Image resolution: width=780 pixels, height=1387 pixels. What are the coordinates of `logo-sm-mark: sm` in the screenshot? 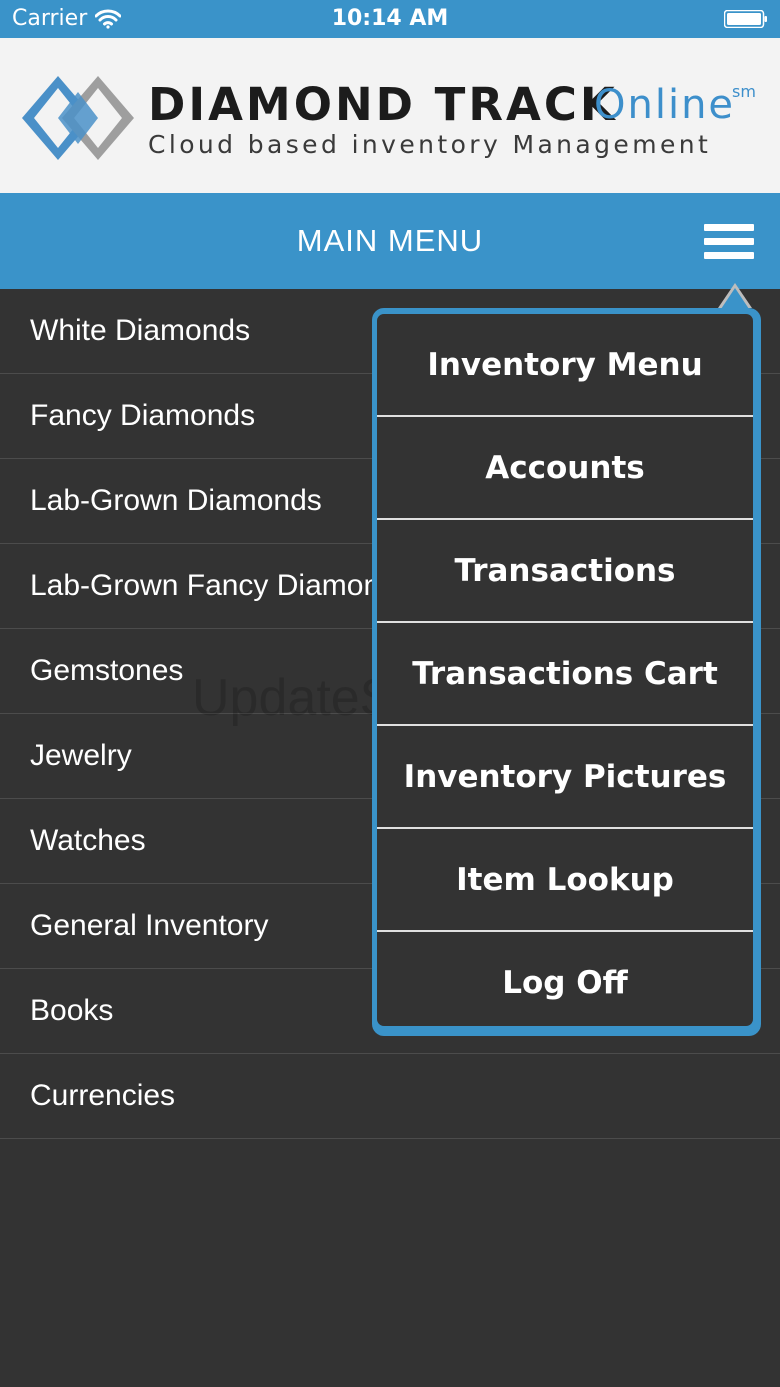 It's located at (744, 91).